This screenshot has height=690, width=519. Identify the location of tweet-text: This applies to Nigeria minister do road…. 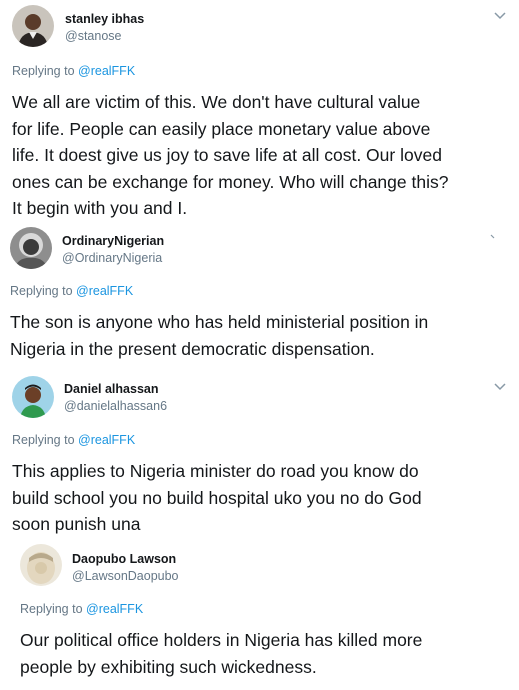
(217, 498).